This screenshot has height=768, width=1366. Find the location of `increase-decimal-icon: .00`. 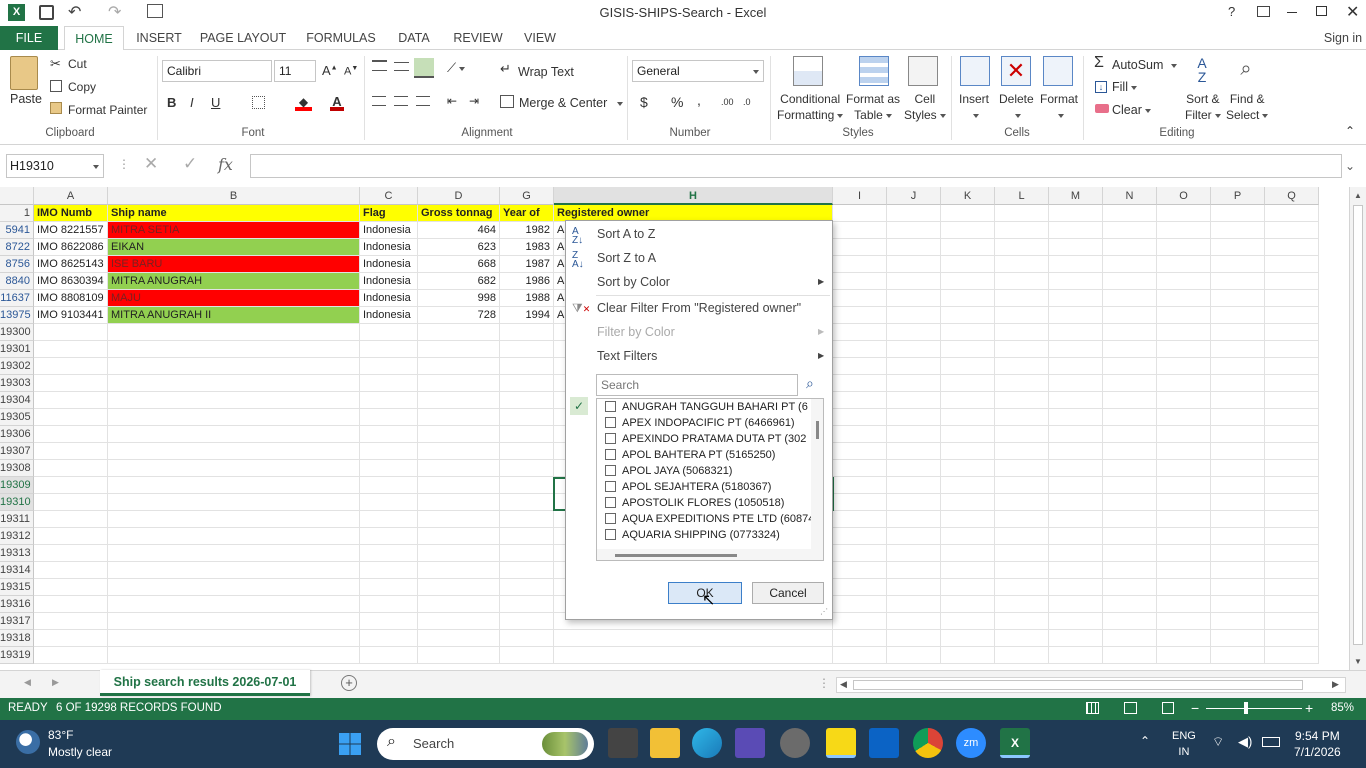

increase-decimal-icon: .00 is located at coordinates (727, 102).